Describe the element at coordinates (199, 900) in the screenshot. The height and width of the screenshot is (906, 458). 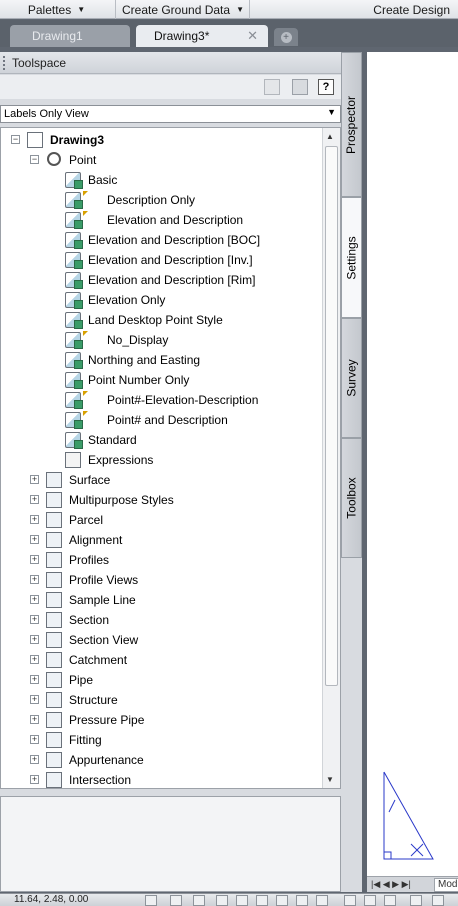
I see `grid-display-icon` at that location.